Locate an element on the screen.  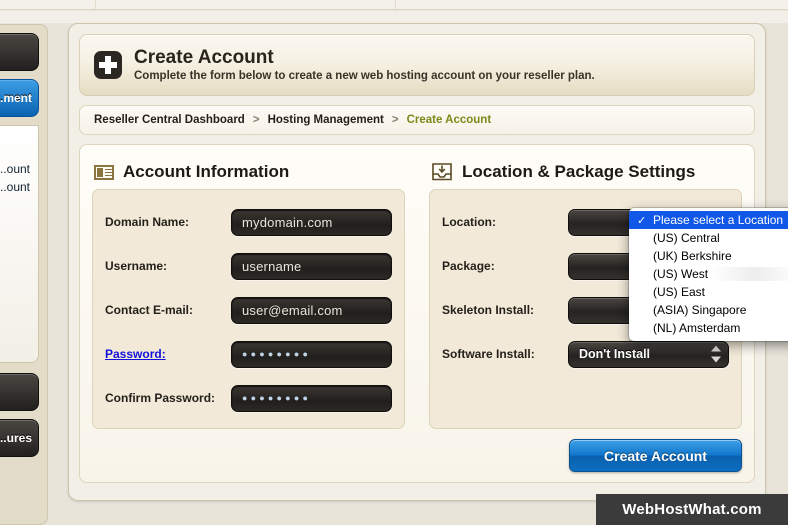
contact-email-label: Contact E-mail: is located at coordinates (149, 310).